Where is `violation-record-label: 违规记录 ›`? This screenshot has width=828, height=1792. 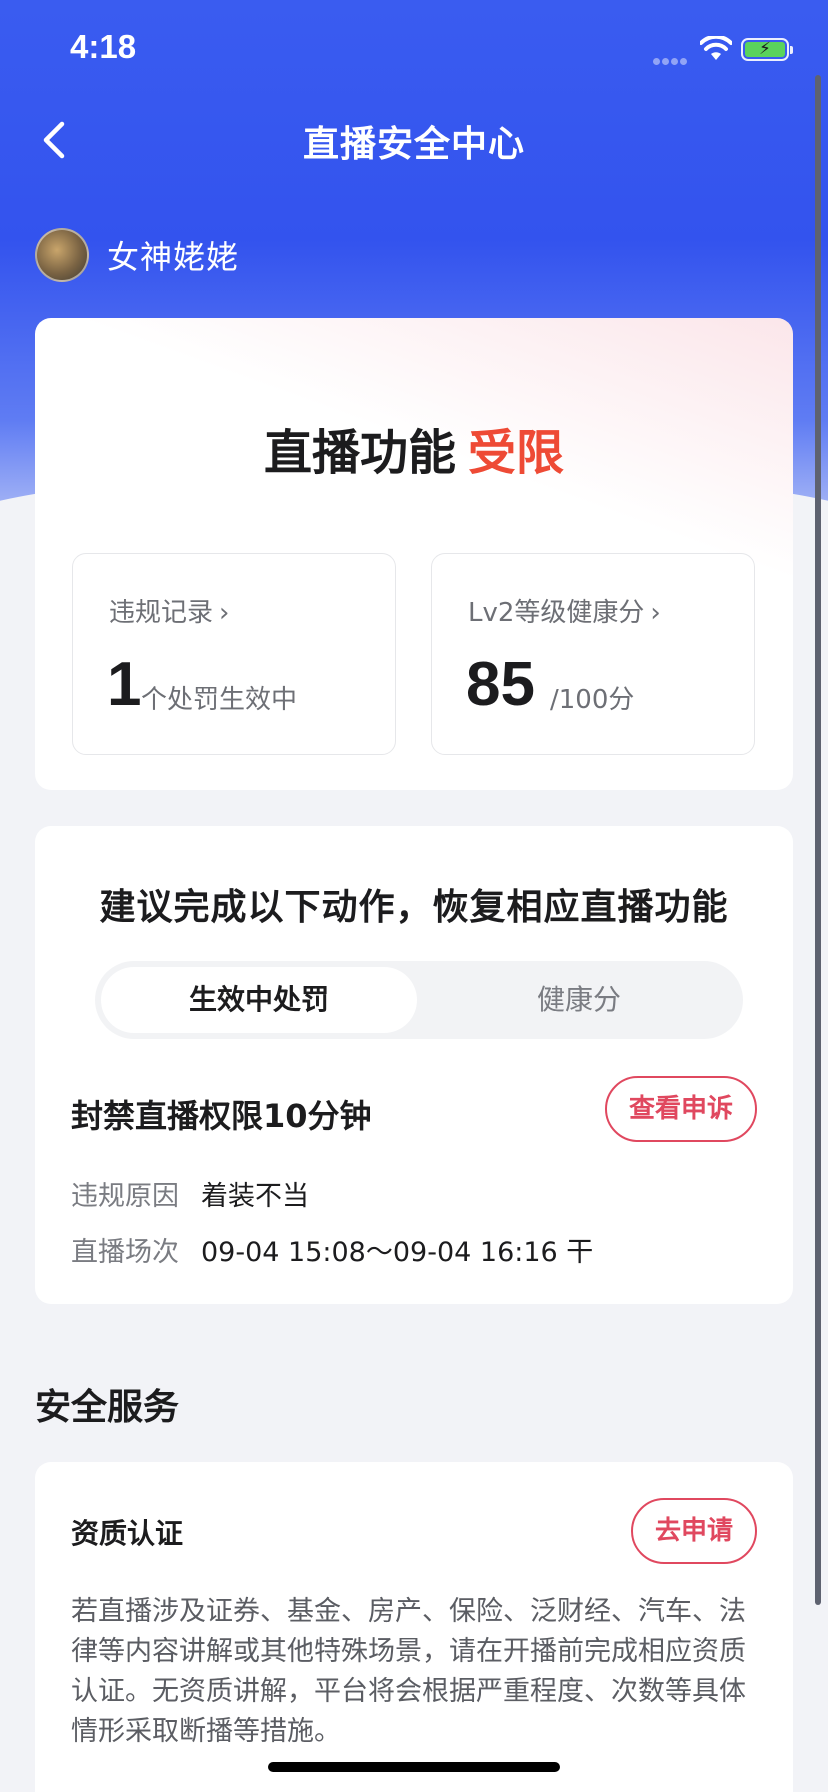
violation-record-label: 违规记录 › is located at coordinates (169, 610).